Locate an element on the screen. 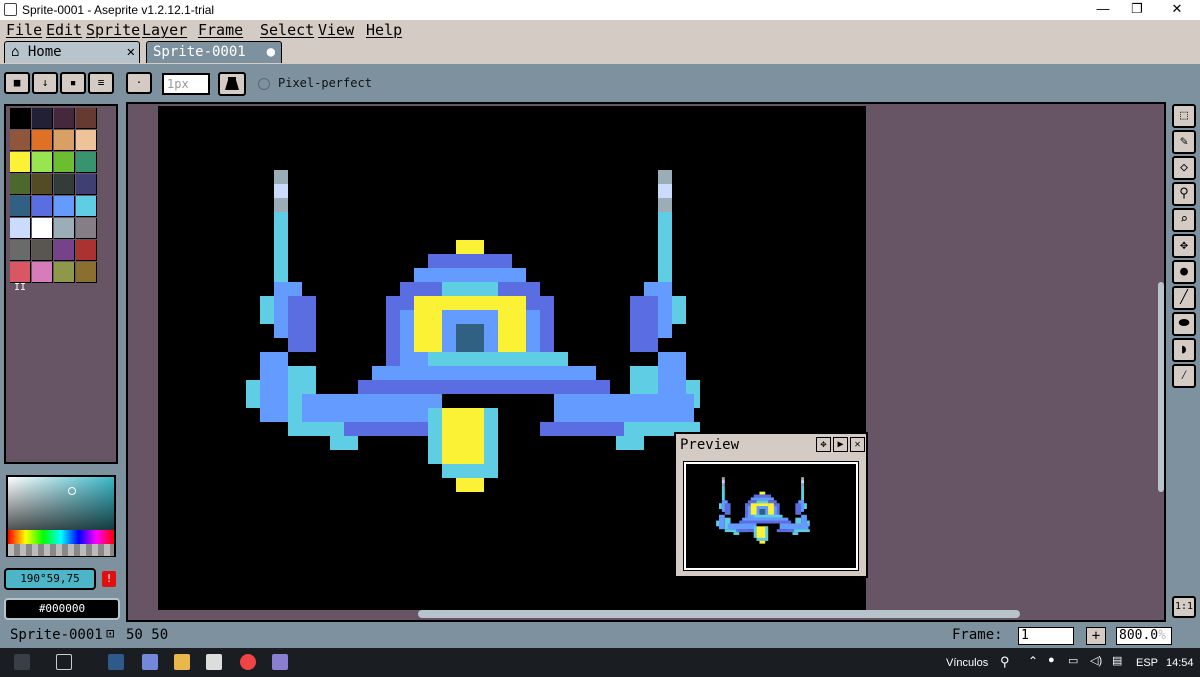 This screenshot has height=677, width=1200. marquee-icon: ⬚ is located at coordinates (1184, 116).